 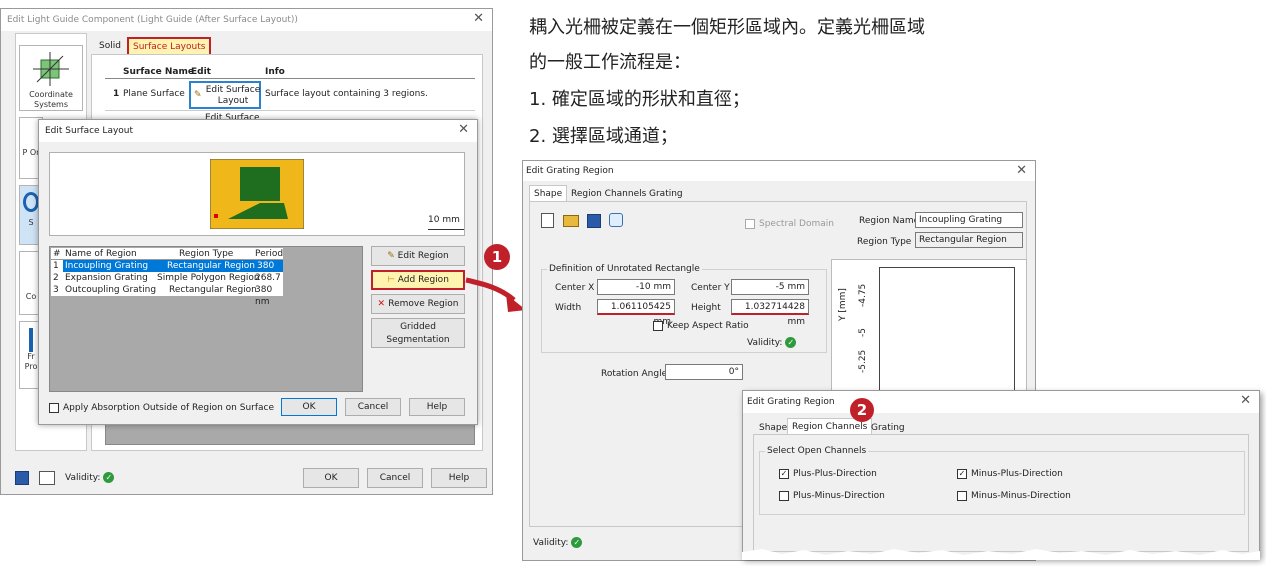 I want to click on region-index: 1, so click(x=56, y=266).